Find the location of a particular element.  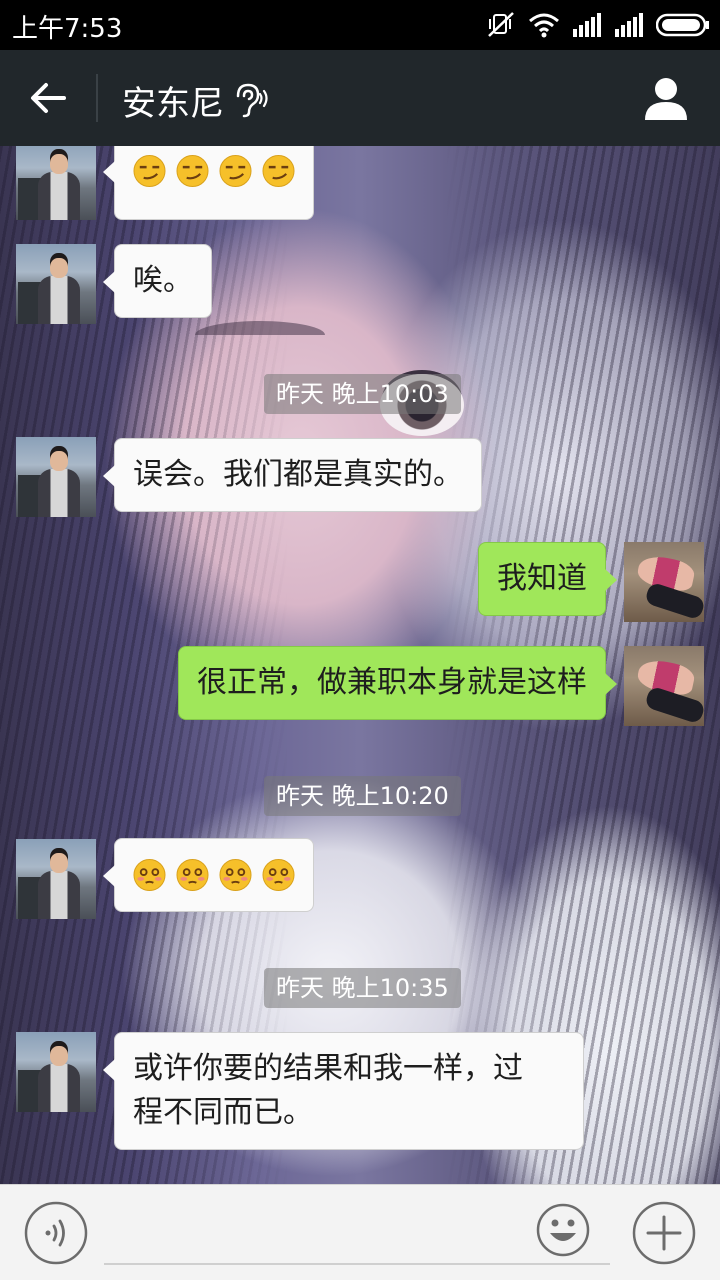

message-timestamp: 昨天 晚上10:03 is located at coordinates (362, 394).